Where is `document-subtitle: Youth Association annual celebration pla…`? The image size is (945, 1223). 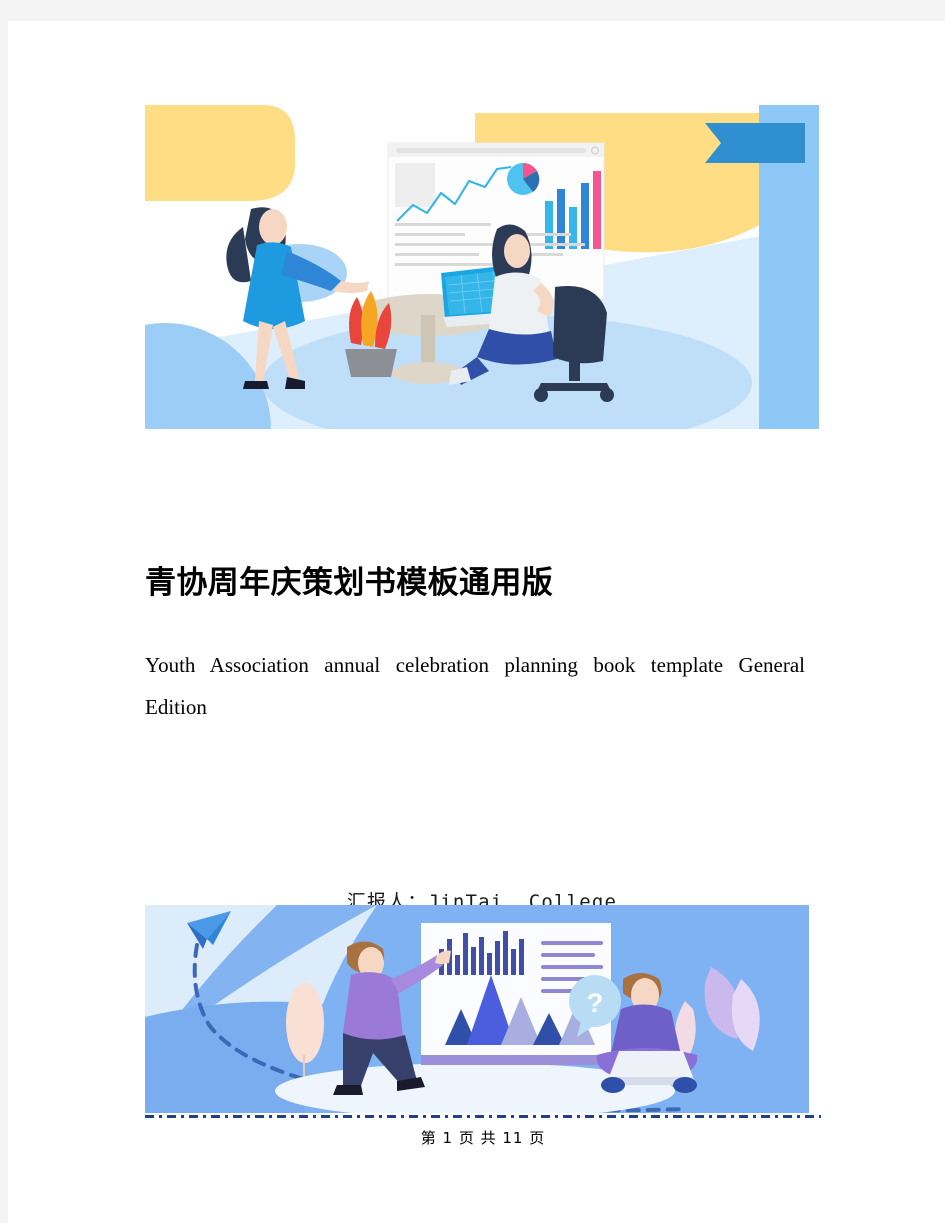
document-subtitle: Youth Association annual celebration pla… is located at coordinates (475, 686).